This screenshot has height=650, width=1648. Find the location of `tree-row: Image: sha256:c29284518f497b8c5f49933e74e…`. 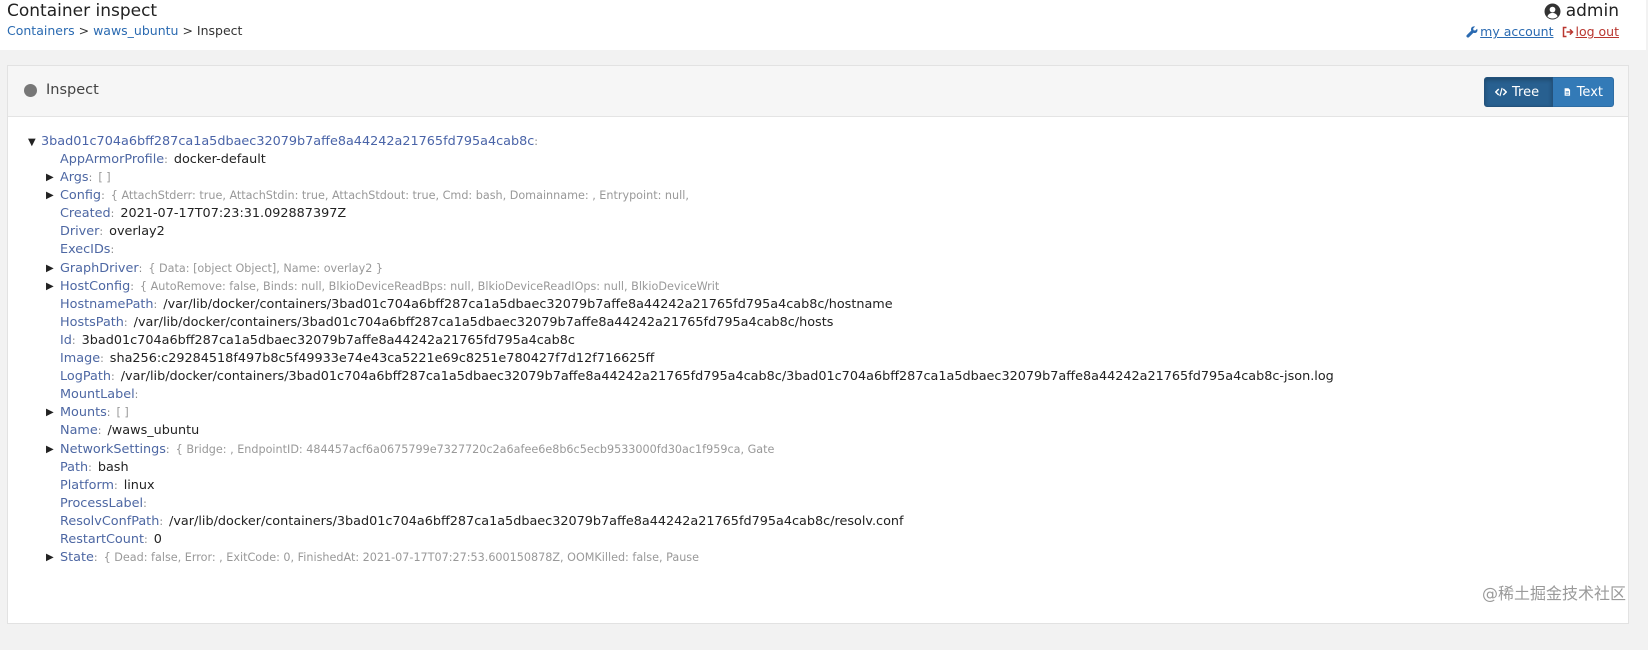

tree-row: Image: sha256:c29284518f497b8c5f49933e74e… is located at coordinates (690, 359).